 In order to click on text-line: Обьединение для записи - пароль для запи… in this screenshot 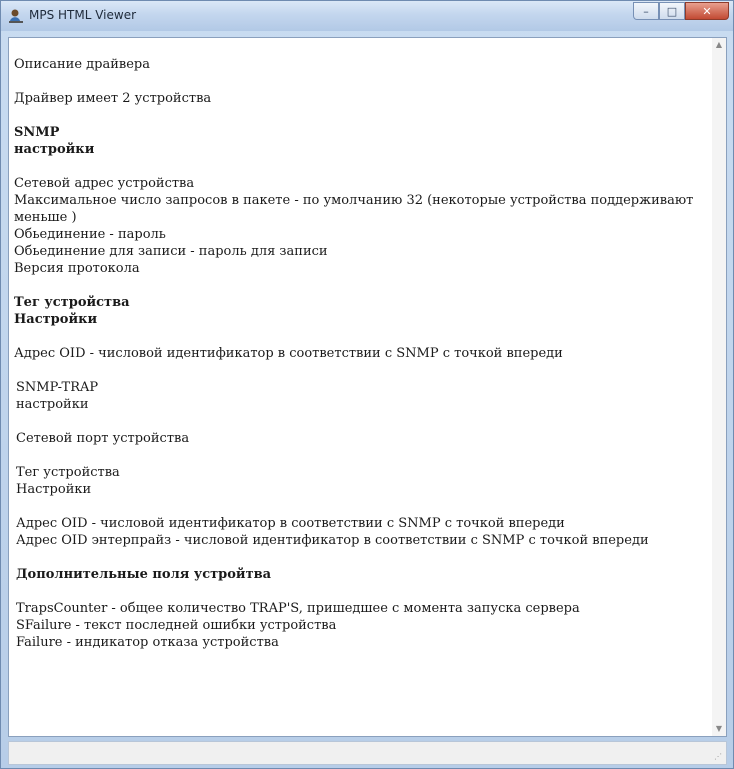, I will do `click(171, 251)`.